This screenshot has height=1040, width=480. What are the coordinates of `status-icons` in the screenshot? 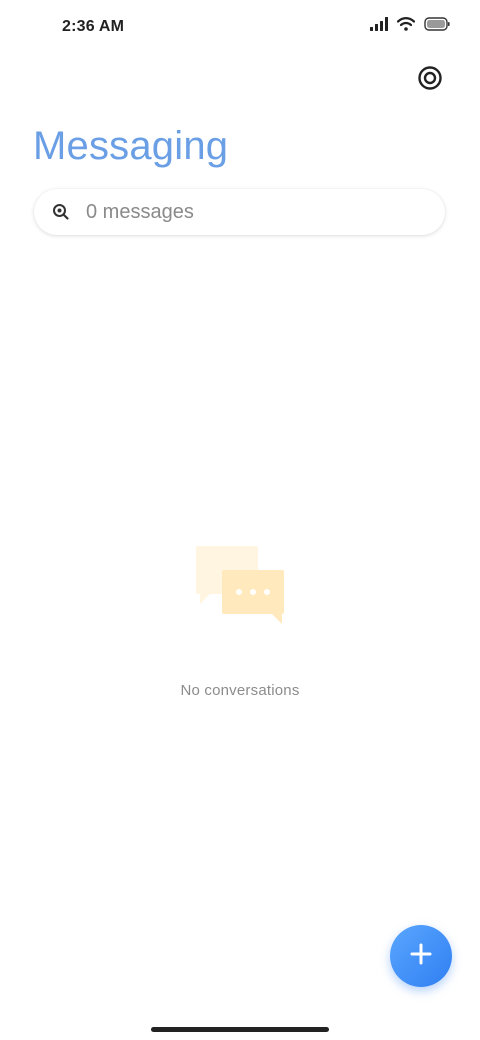 It's located at (410, 24).